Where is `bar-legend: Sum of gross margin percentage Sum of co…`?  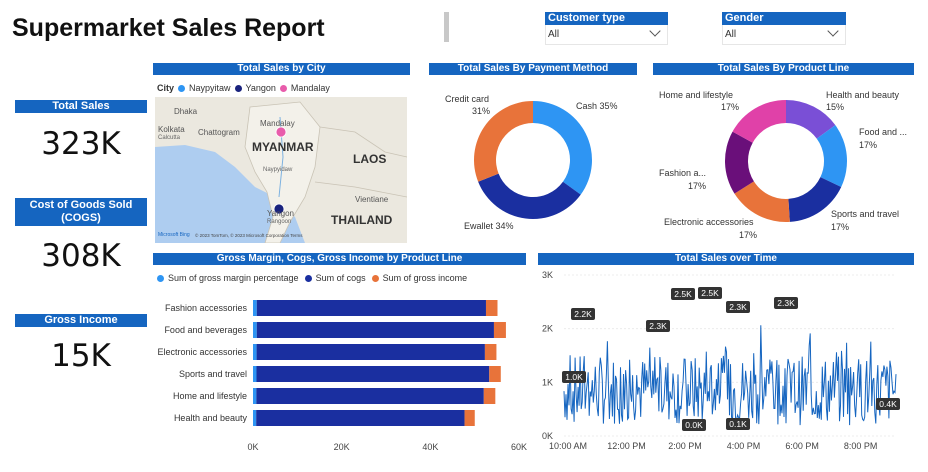 bar-legend: Sum of gross margin percentage Sum of co… is located at coordinates (312, 278).